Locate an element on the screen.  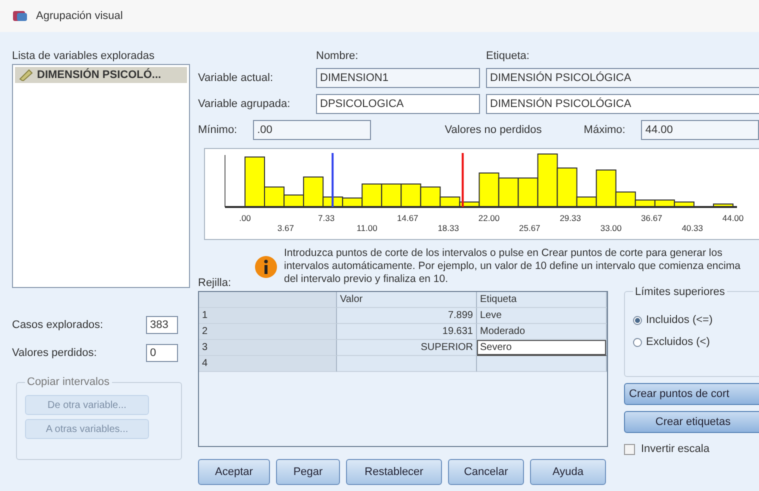
scanned-cases-field: 383 is located at coordinates (162, 325).